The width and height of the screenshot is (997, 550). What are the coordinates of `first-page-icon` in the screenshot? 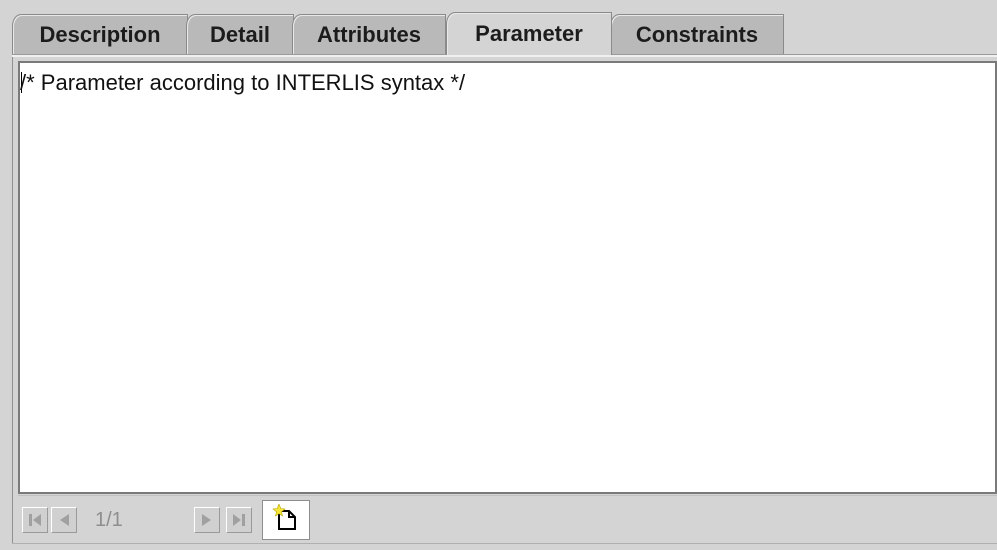 It's located at (35, 520).